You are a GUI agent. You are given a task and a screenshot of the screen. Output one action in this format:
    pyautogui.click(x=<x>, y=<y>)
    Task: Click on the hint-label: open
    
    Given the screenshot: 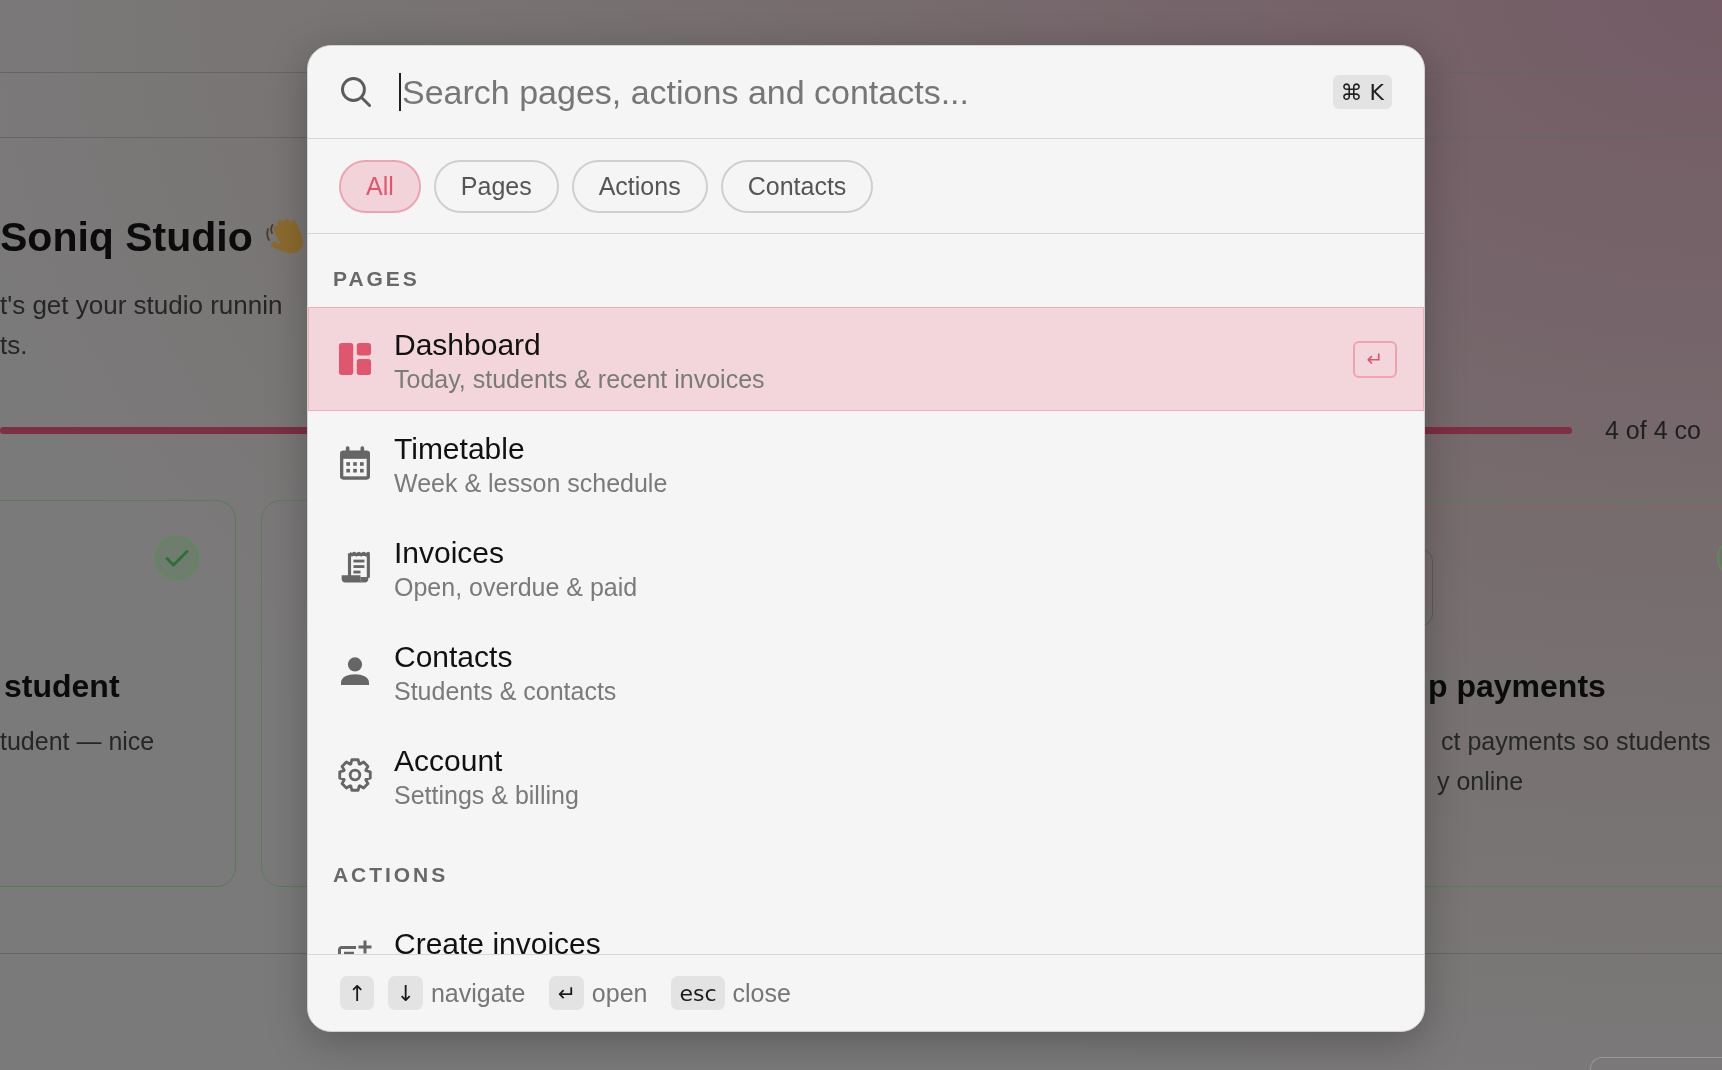 What is the action you would take?
    pyautogui.click(x=619, y=993)
    